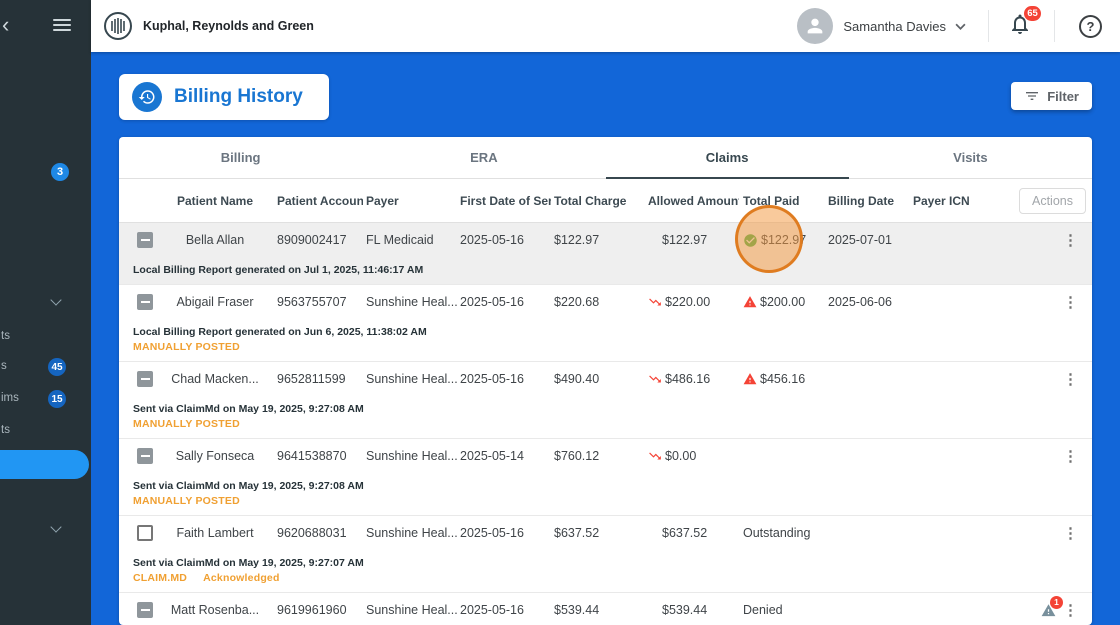 The width and height of the screenshot is (1120, 625). What do you see at coordinates (228, 26) in the screenshot?
I see `company-name: Kuphal, Reynolds and Green` at bounding box center [228, 26].